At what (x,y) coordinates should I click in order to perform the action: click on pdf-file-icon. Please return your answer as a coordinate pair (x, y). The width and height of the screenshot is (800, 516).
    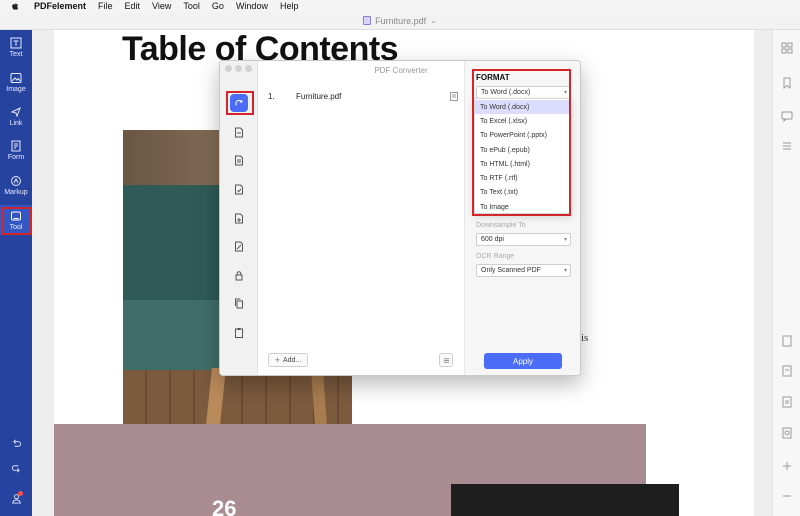
    Looking at the image, I should click on (367, 20).